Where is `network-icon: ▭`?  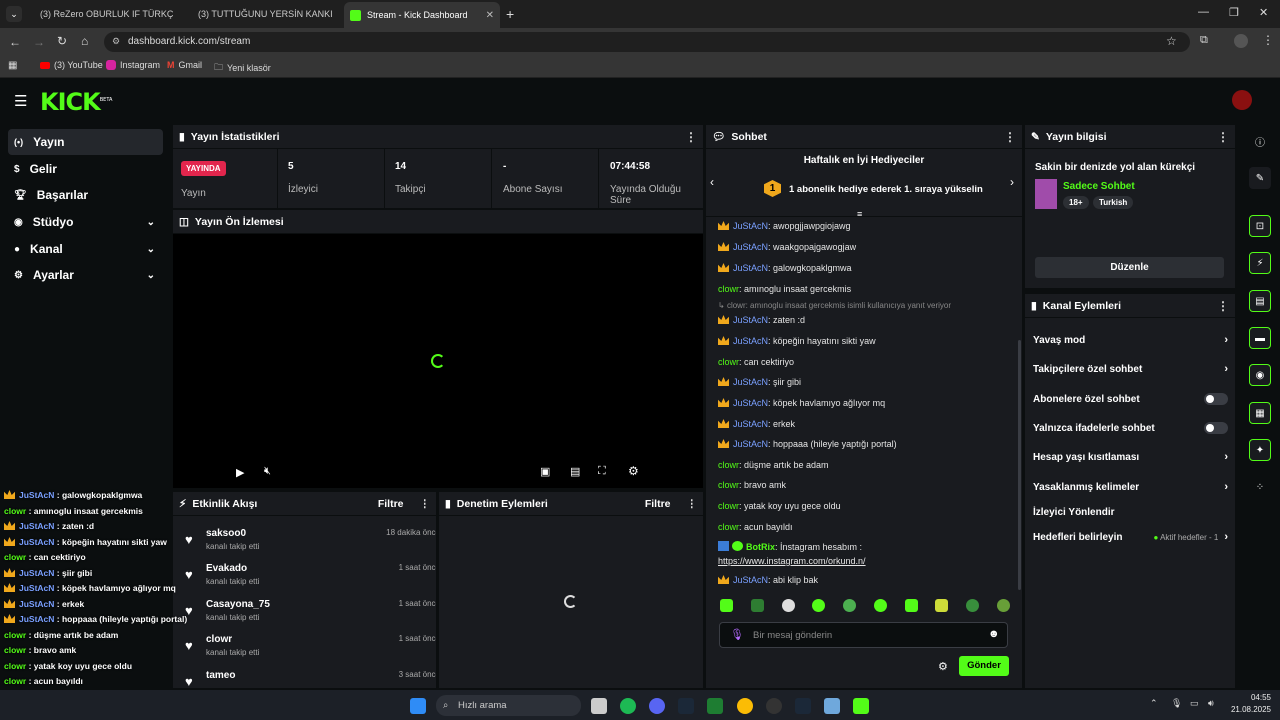
network-icon: ▭ is located at coordinates (1194, 703).